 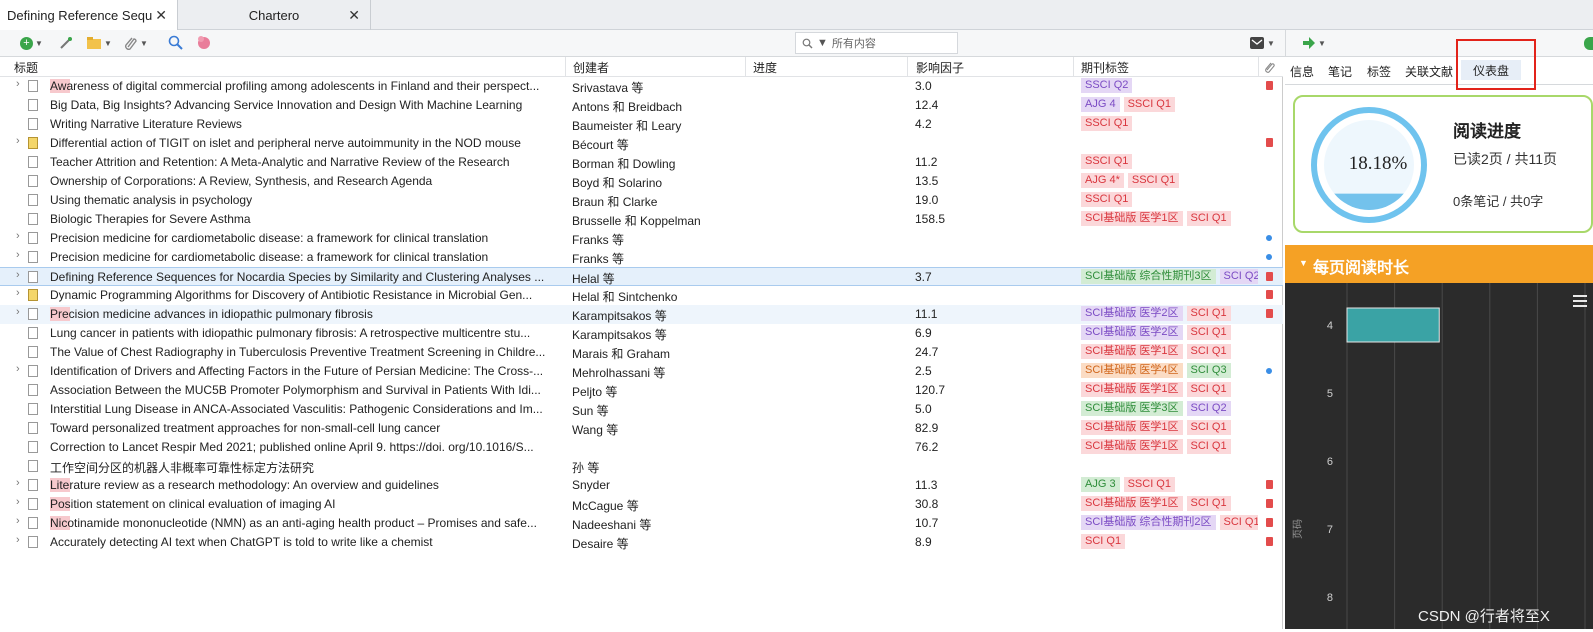 What do you see at coordinates (31, 43) in the screenshot?
I see `new-item-button: + ▼` at bounding box center [31, 43].